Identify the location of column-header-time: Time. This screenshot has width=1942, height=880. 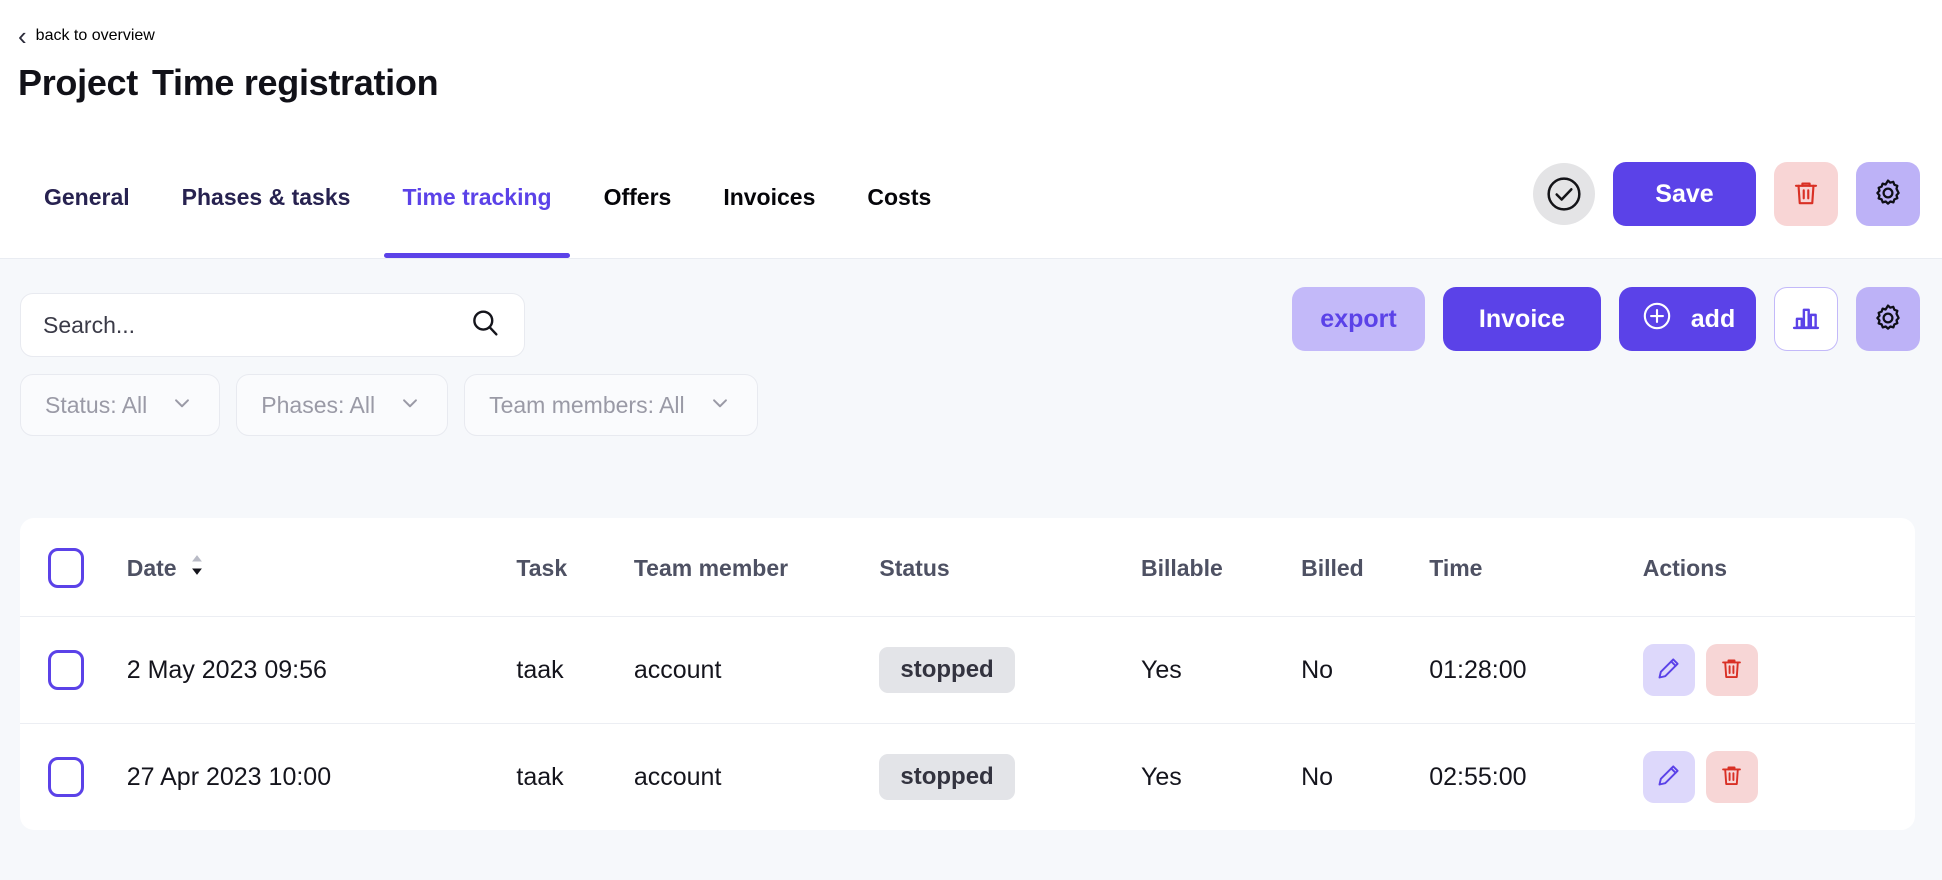
(1536, 567).